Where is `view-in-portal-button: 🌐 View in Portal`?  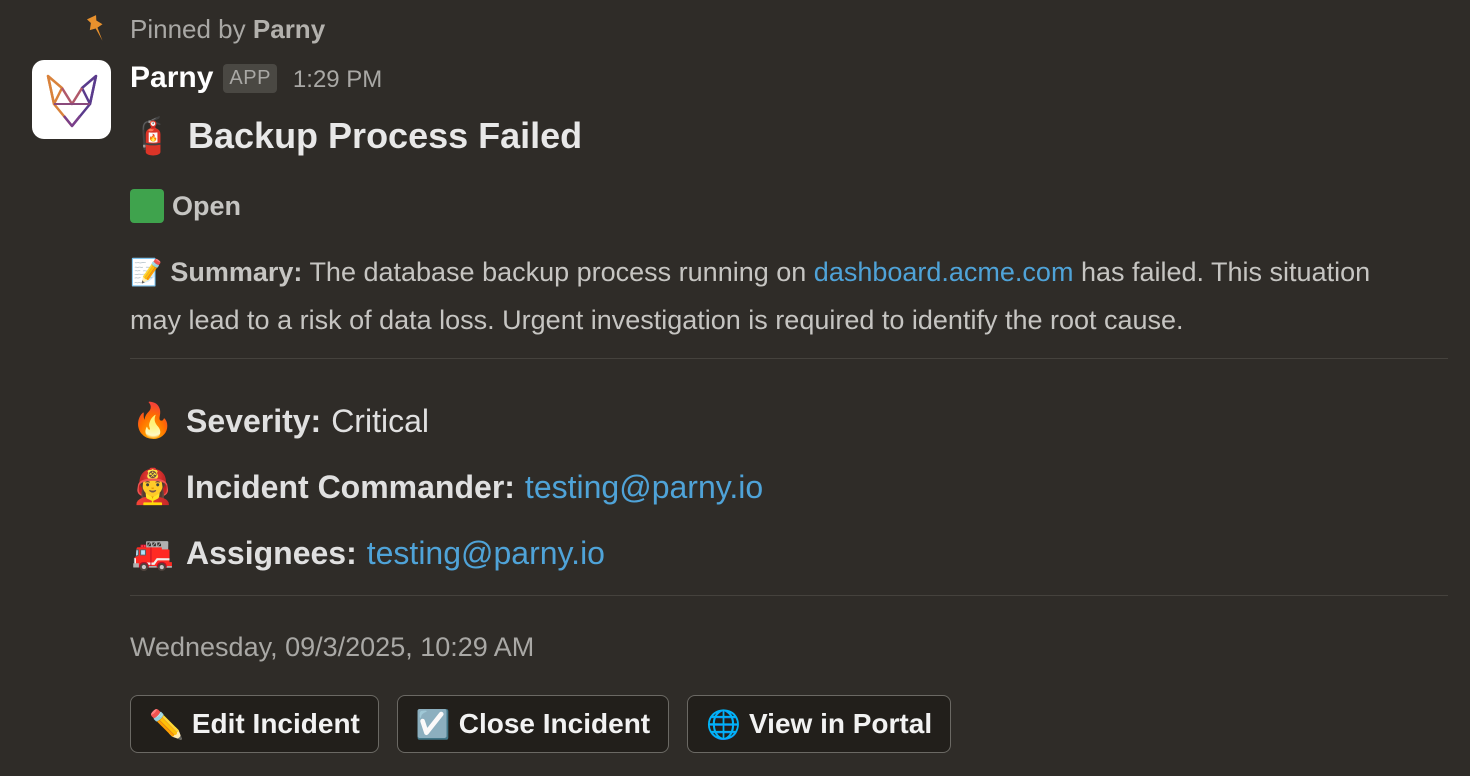
view-in-portal-button: 🌐 View in Portal is located at coordinates (819, 724).